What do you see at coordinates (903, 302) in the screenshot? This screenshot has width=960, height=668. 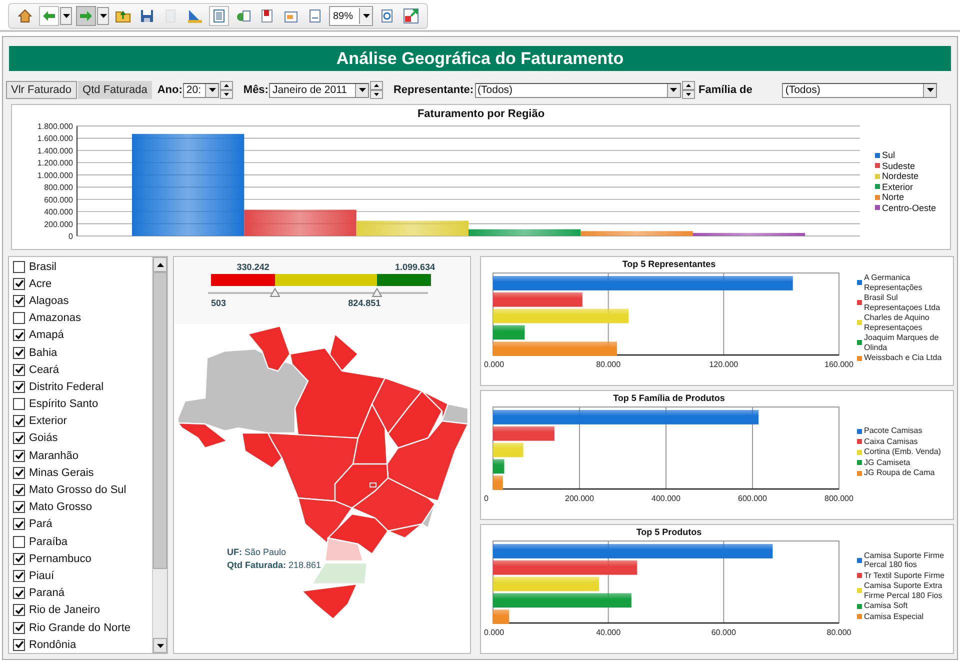 I see `legend-label: Brasil Sul Representaçoes Ltda` at bounding box center [903, 302].